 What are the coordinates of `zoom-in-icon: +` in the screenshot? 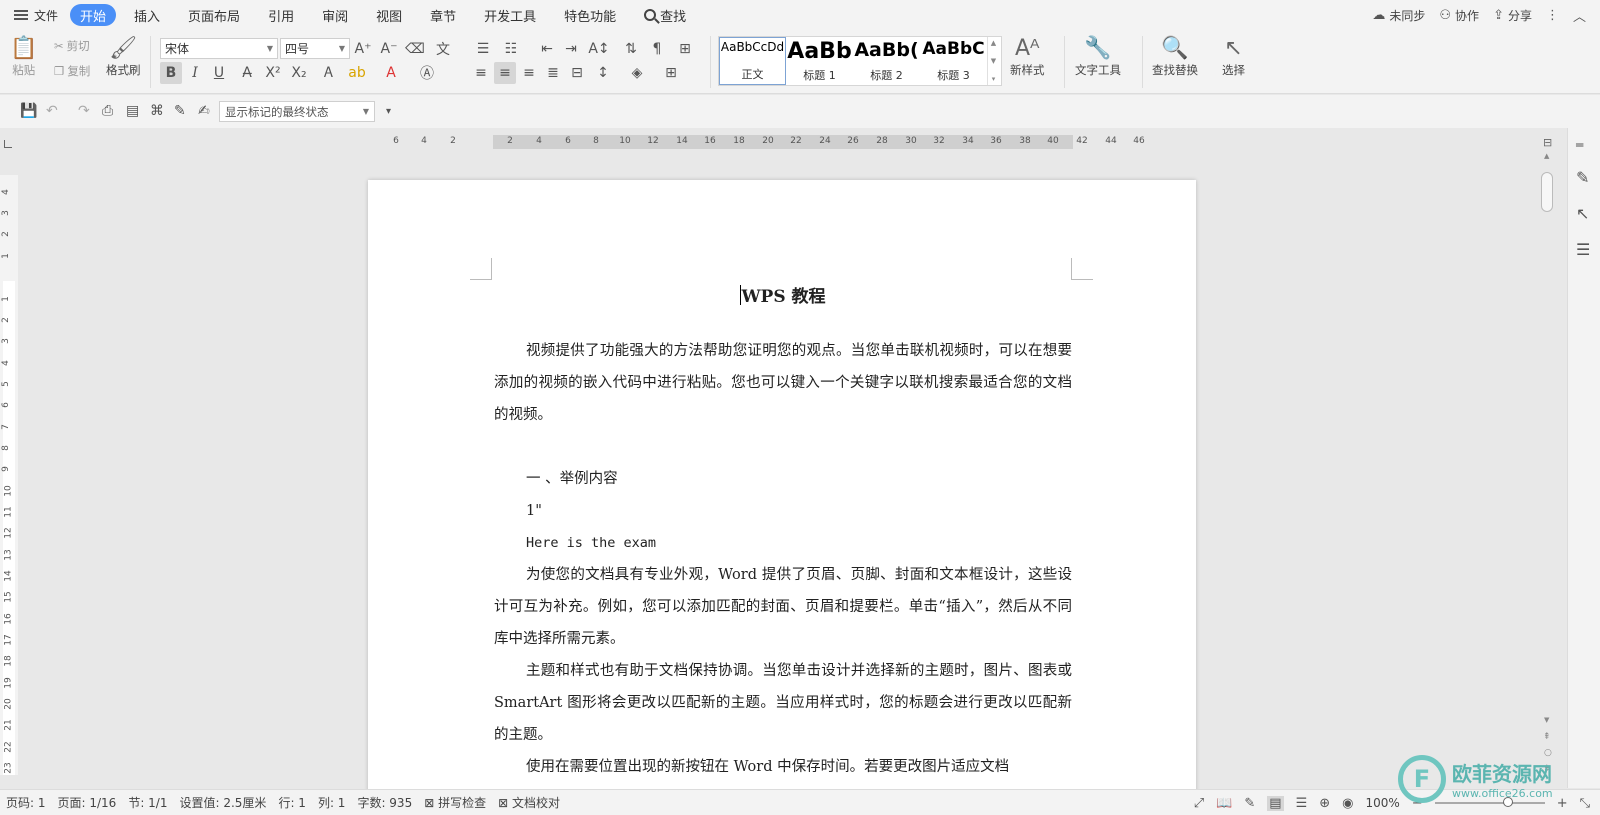 It's located at (1562, 803).